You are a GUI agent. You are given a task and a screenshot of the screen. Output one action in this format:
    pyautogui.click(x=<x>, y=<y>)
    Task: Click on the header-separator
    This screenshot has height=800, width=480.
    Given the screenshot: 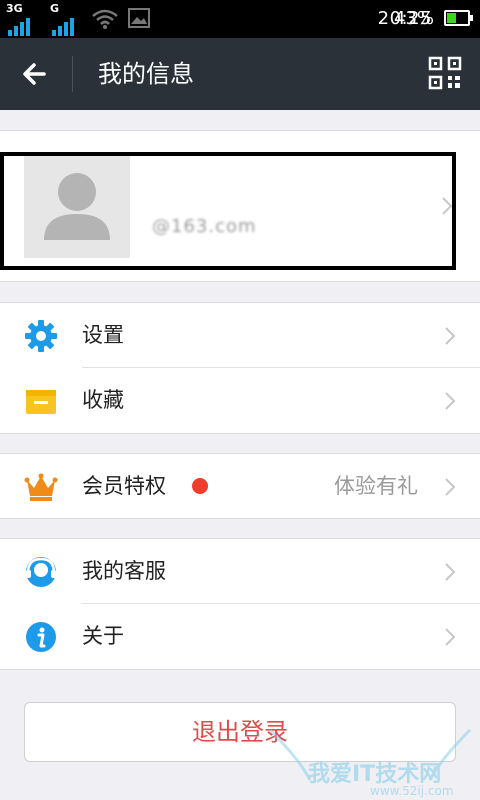 What is the action you would take?
    pyautogui.click(x=72, y=74)
    